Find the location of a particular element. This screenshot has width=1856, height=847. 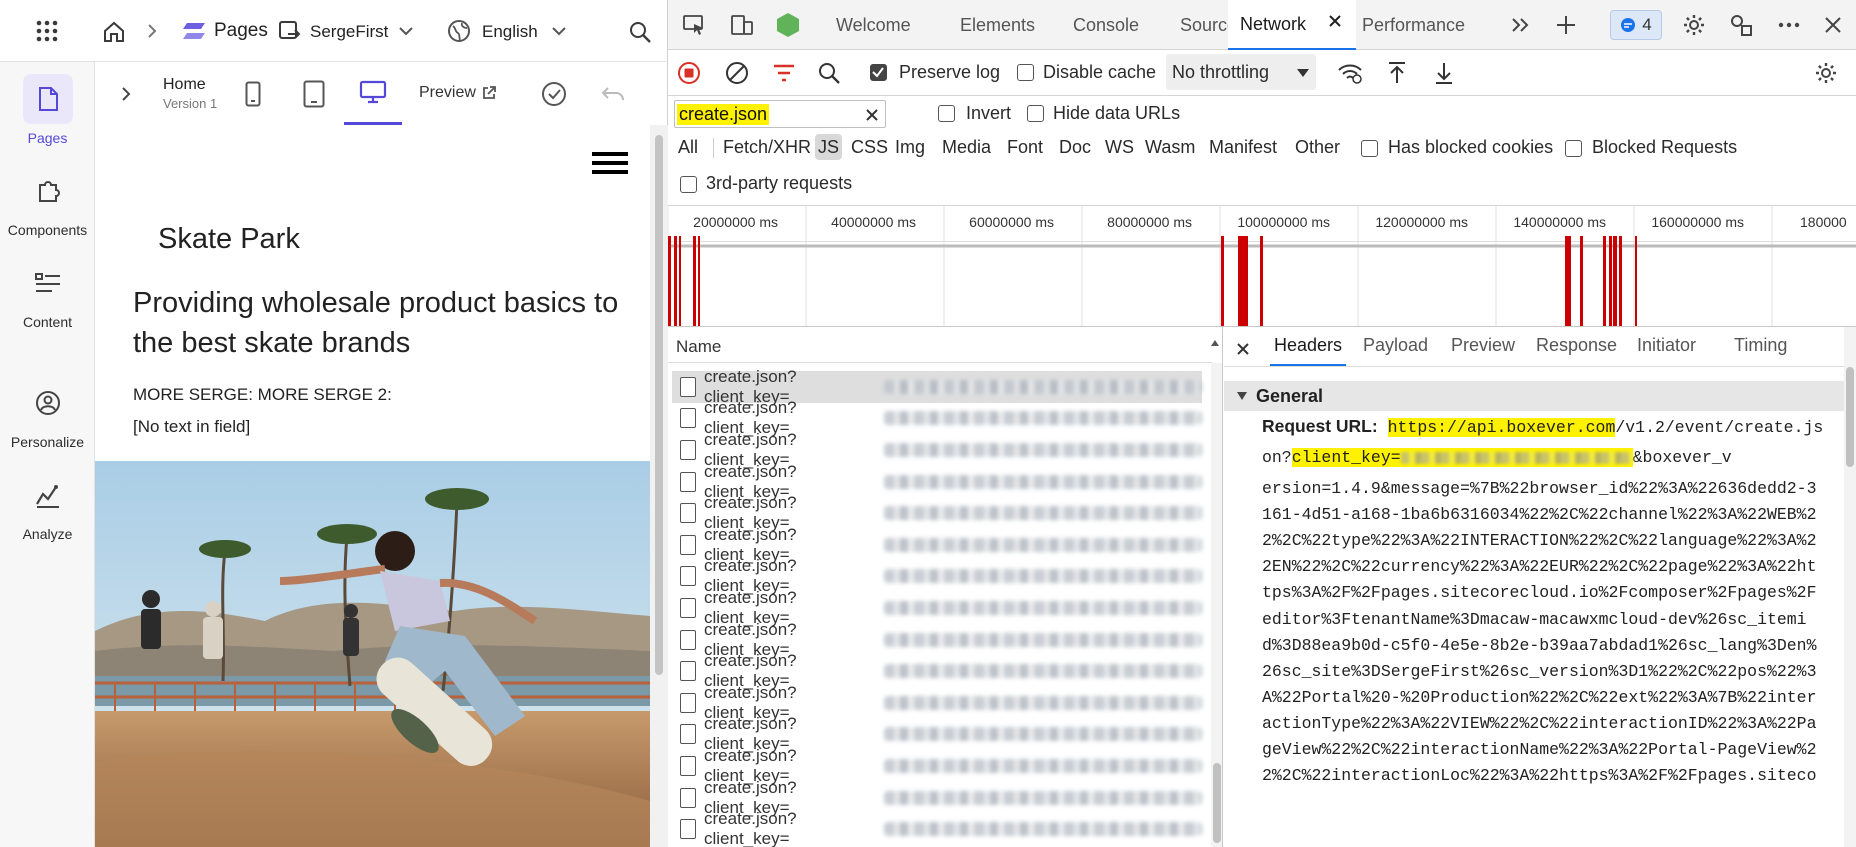

inspect-element-icon is located at coordinates (694, 25).